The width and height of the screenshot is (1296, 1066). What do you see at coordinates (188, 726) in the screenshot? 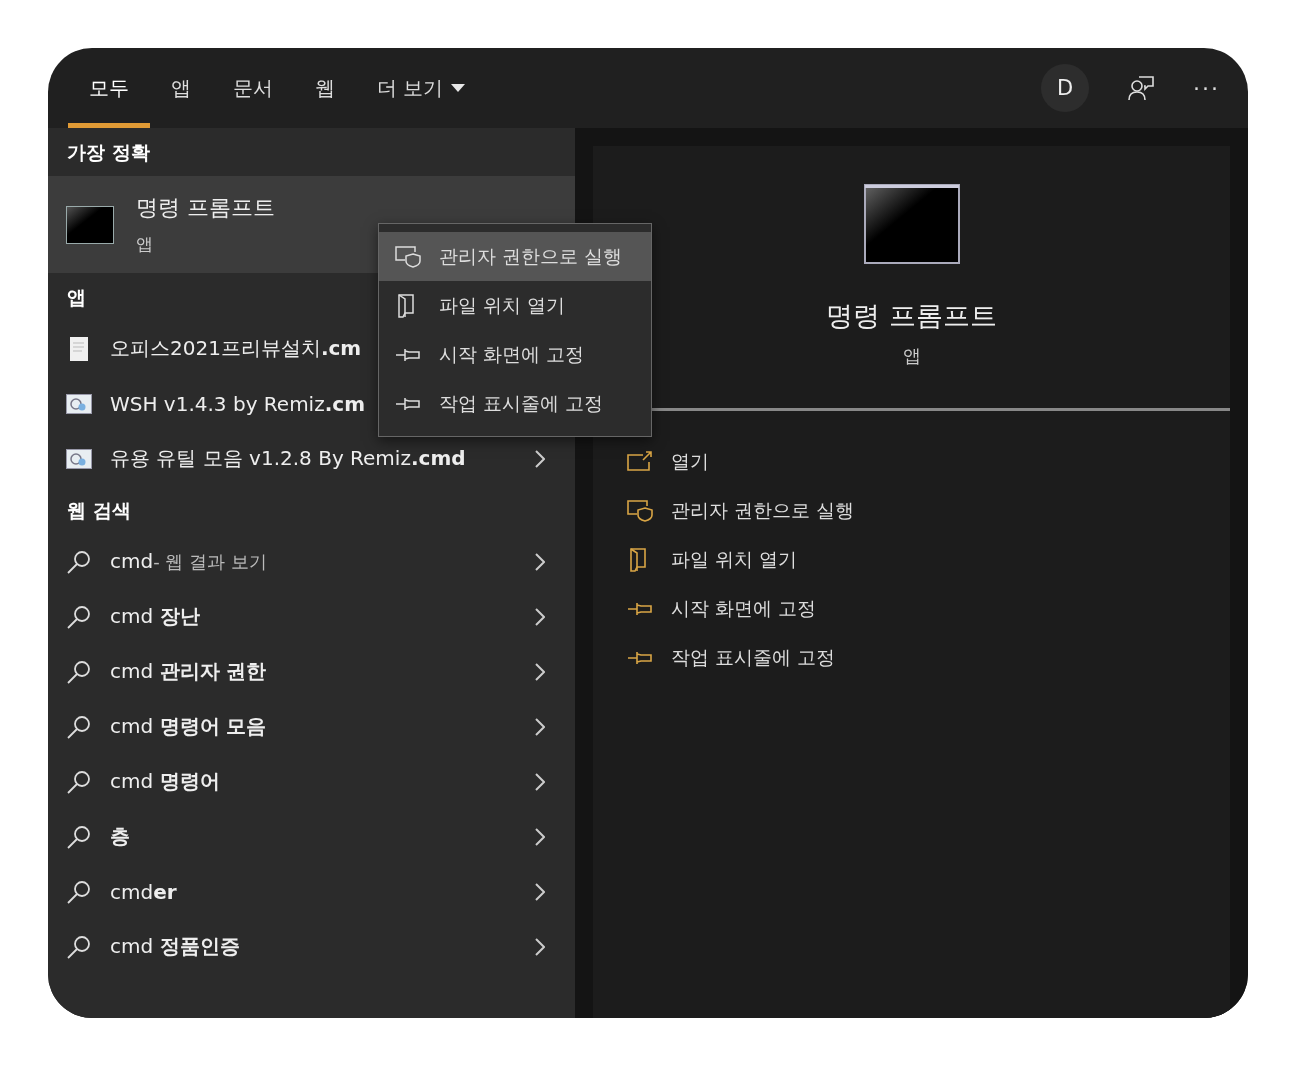
I see `suggestion-text: cmd 명령어 모음` at bounding box center [188, 726].